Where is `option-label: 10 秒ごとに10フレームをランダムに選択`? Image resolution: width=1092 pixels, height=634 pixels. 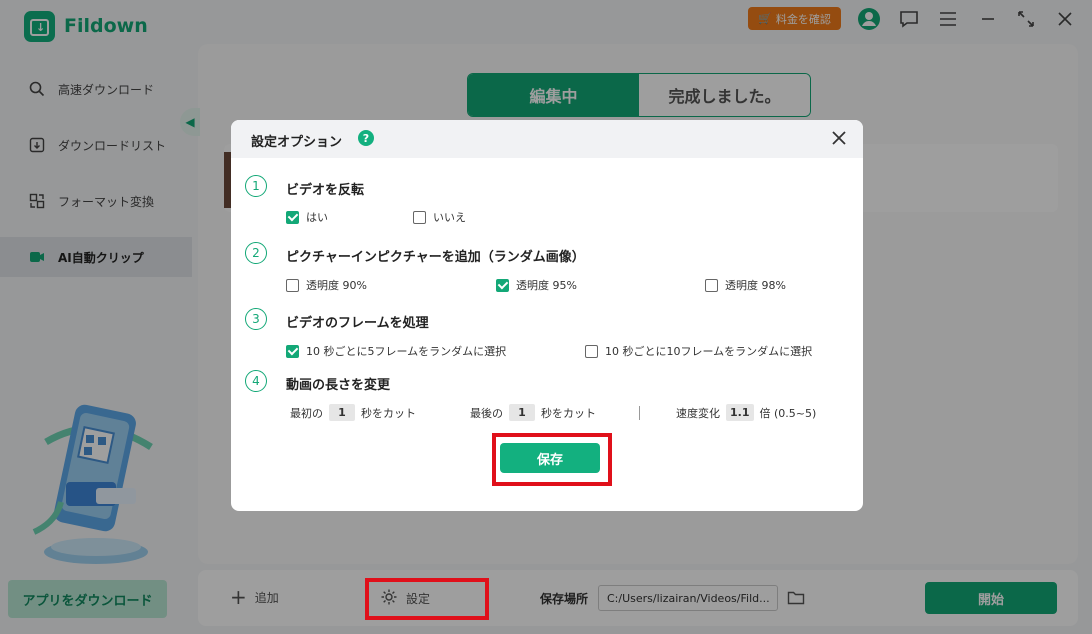
option-label: 10 秒ごとに10フレームをランダムに選択 is located at coordinates (709, 351).